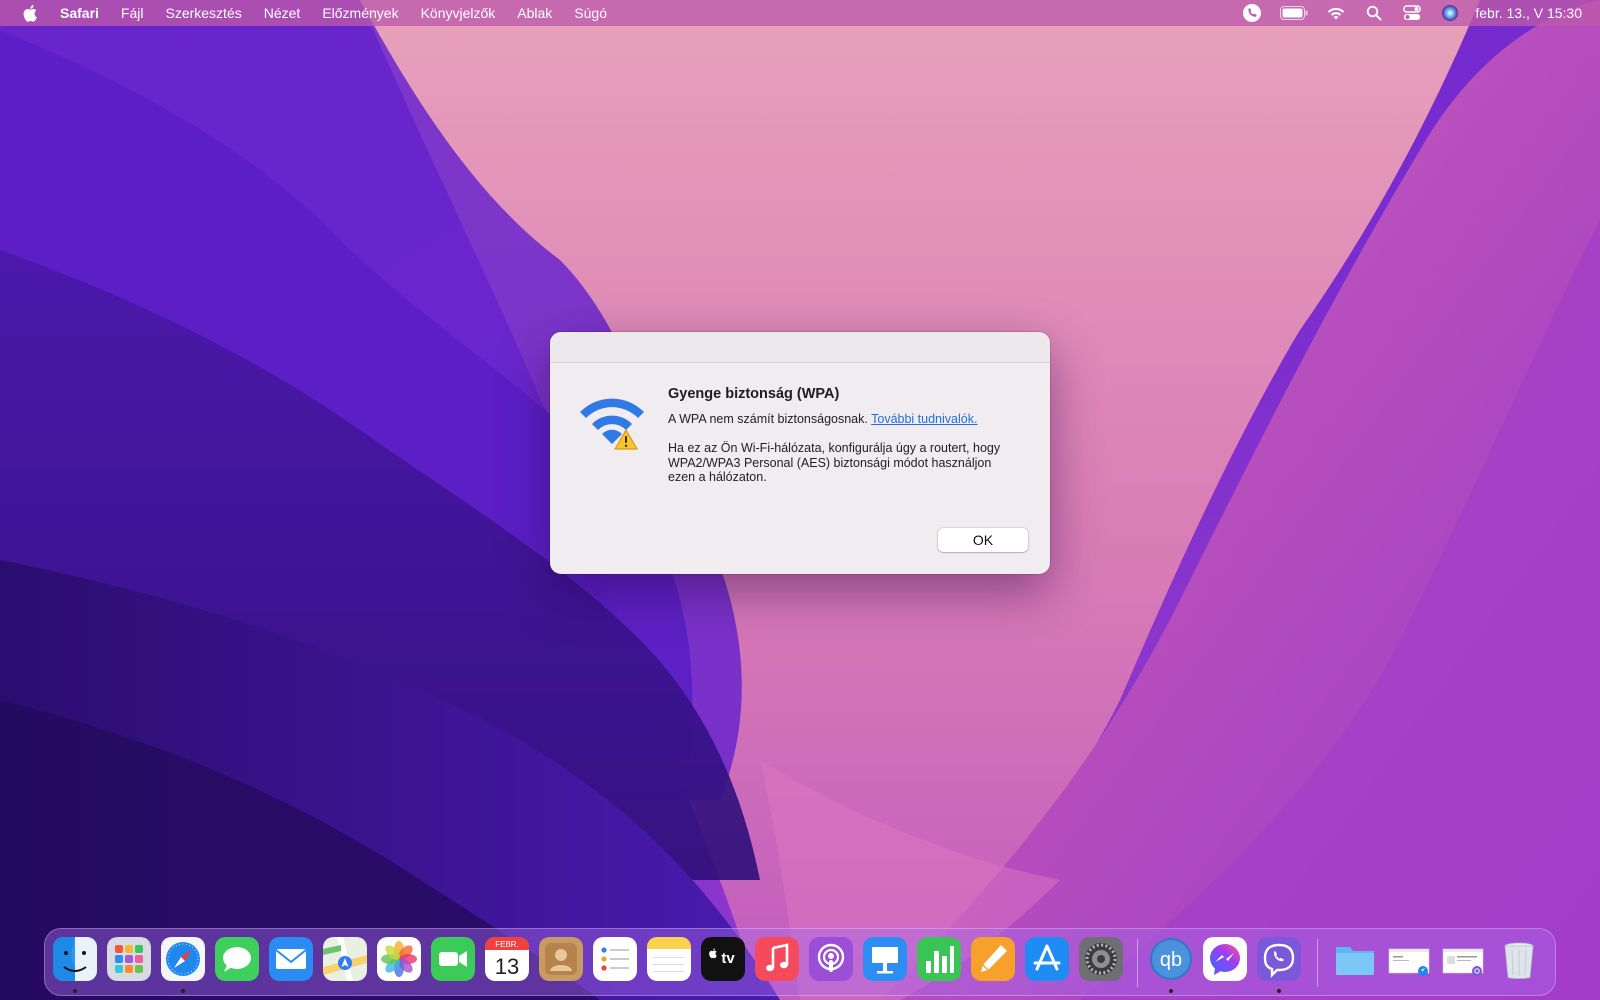 The height and width of the screenshot is (1000, 1600). I want to click on dialog-titlebar, so click(800, 347).